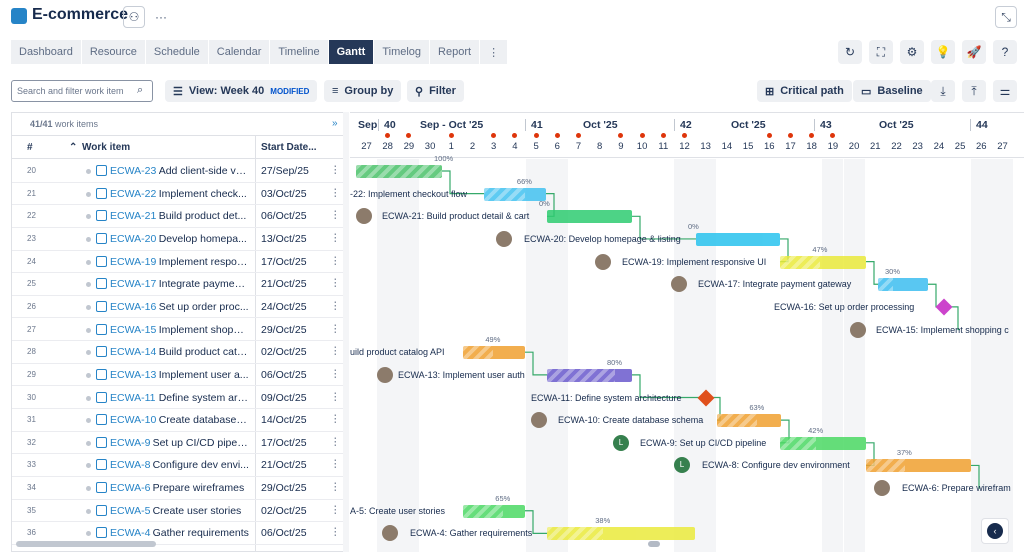  What do you see at coordinates (179, 194) in the screenshot?
I see `table-row: 21 ECWA-22 Implement check... 03/Oct/25 ⋮` at bounding box center [179, 194].